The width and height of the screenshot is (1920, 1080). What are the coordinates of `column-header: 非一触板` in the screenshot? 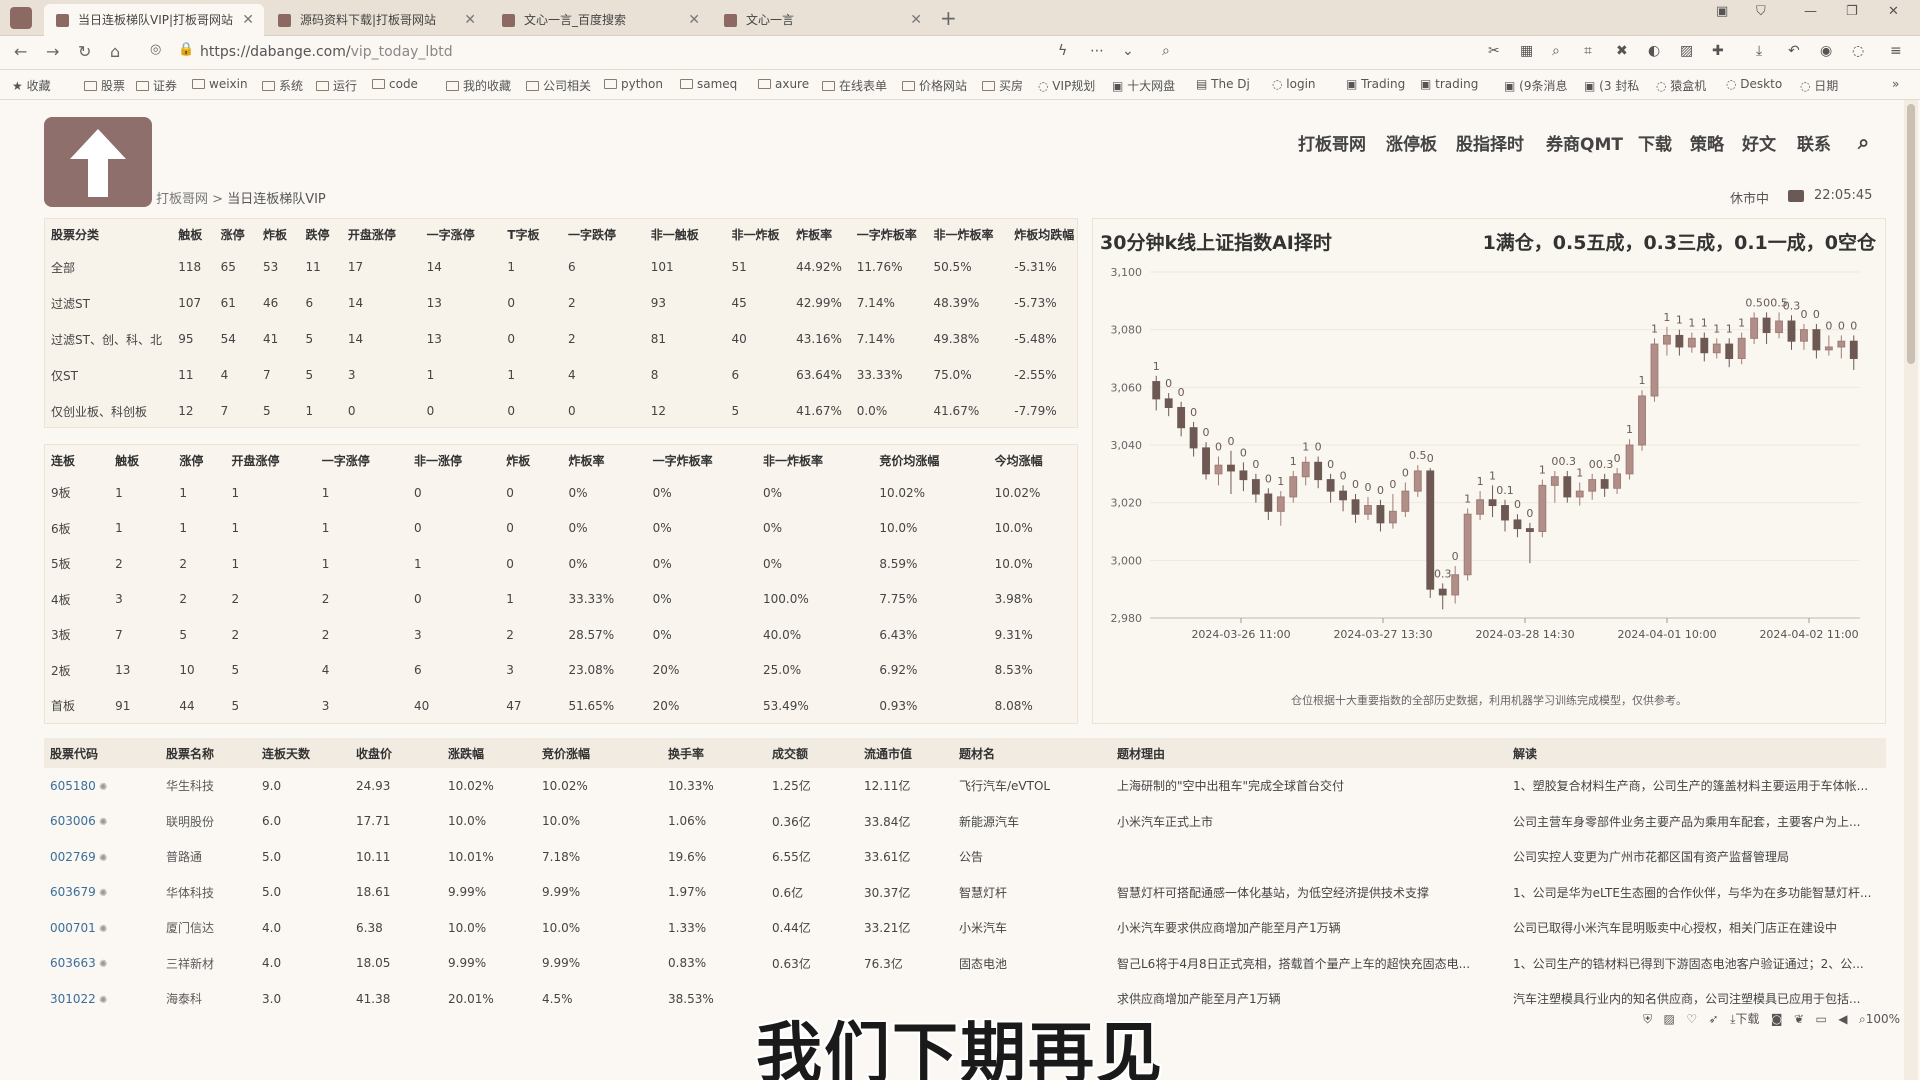 It's located at (685, 234).